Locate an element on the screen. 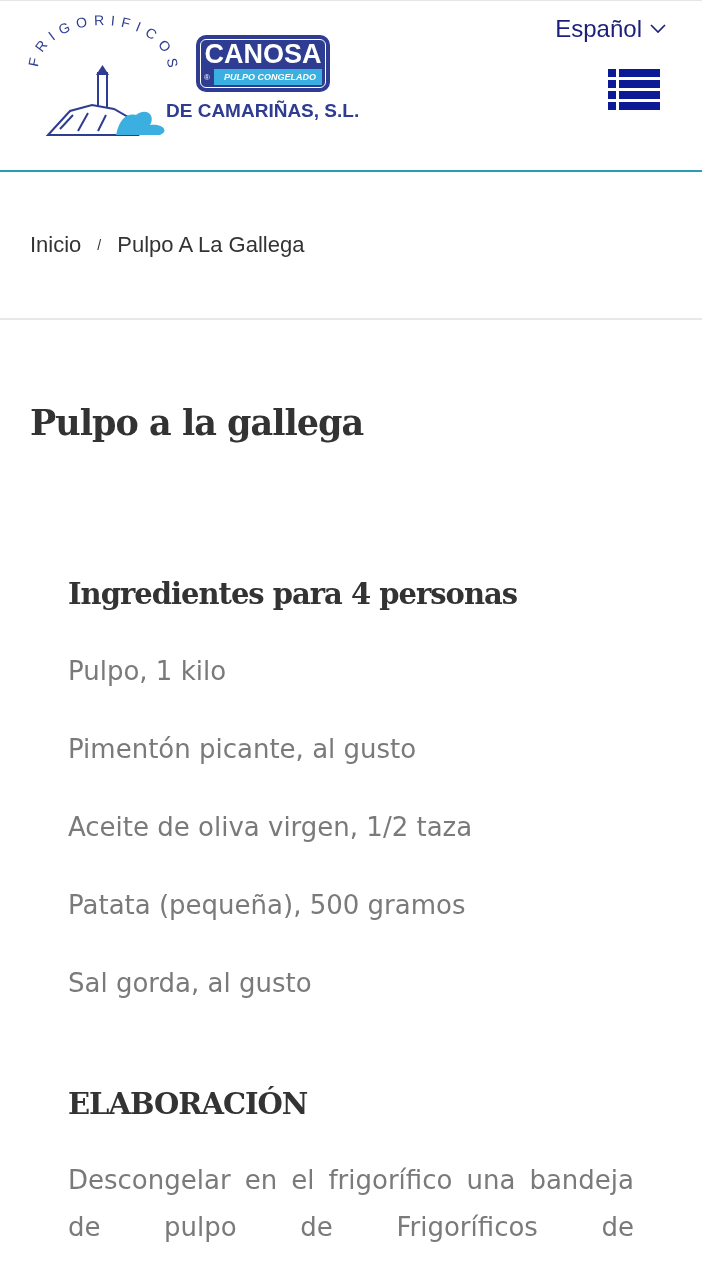  breadcrumb-current: Pulpo A La Gallega is located at coordinates (211, 245).